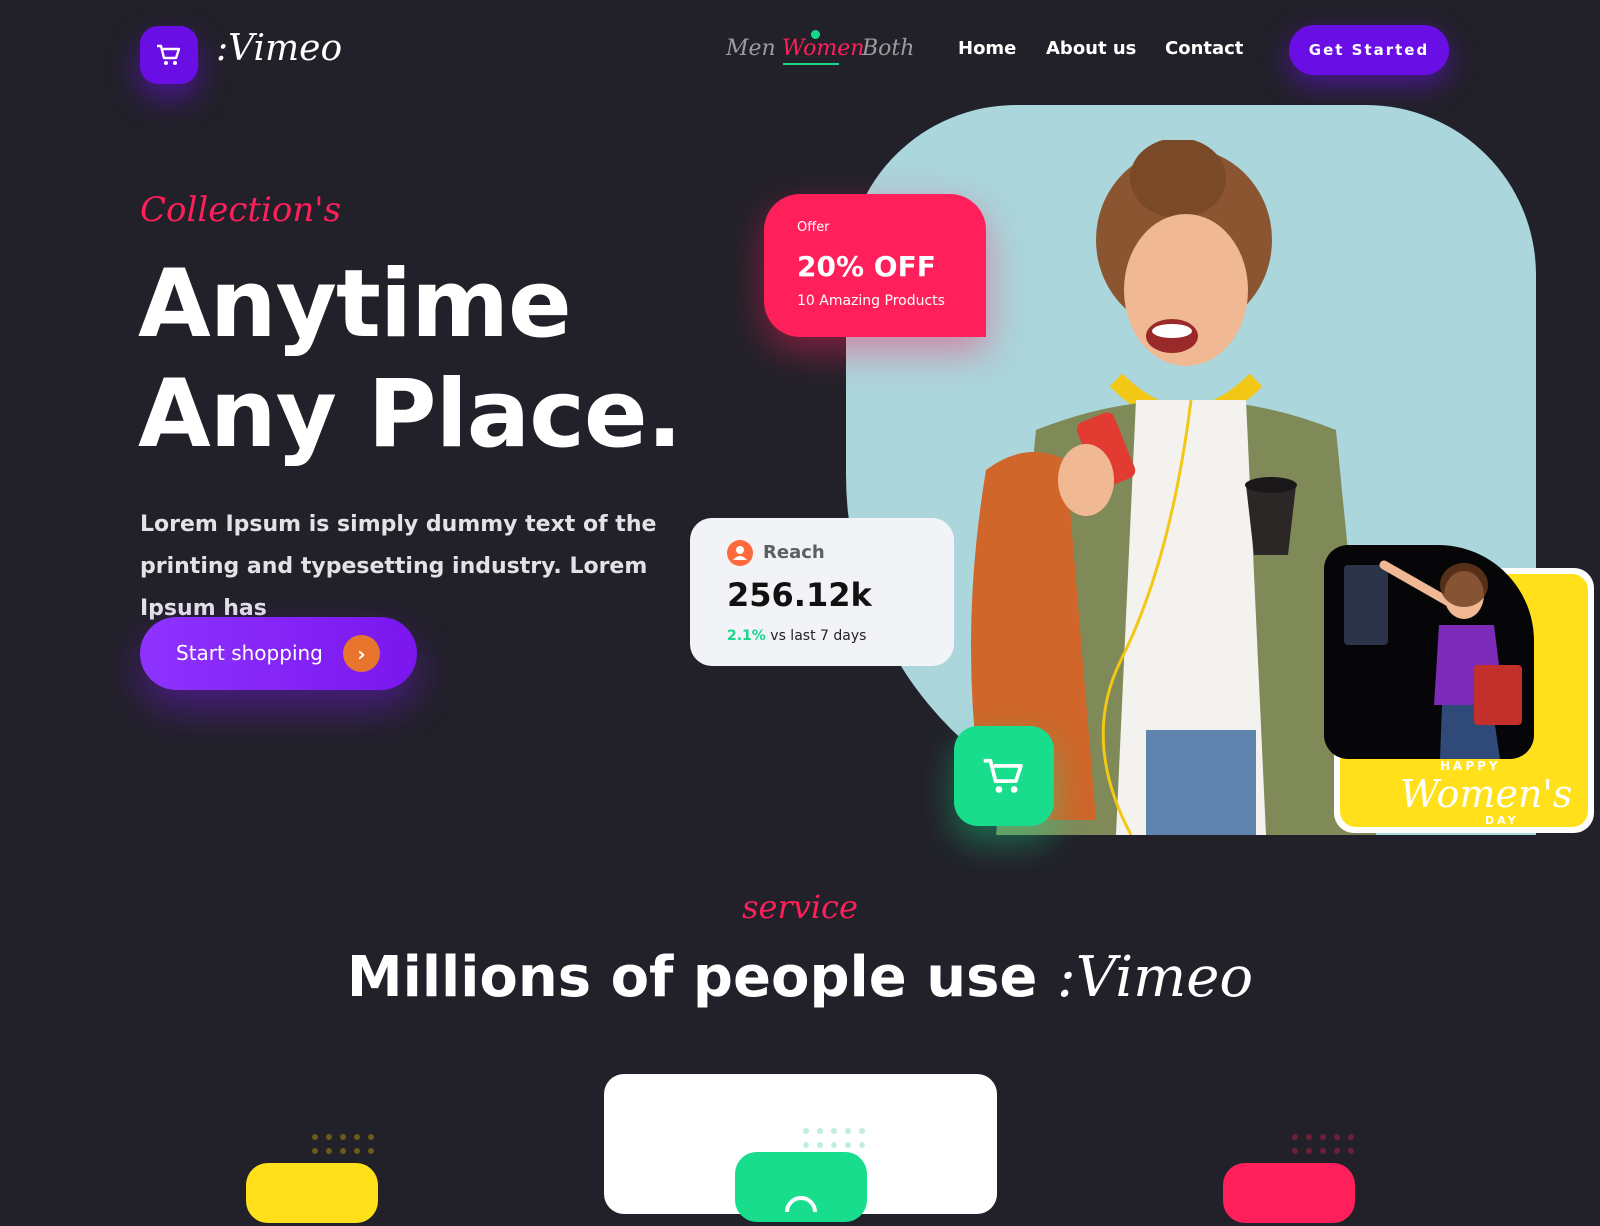 Image resolution: width=1600 pixels, height=1226 pixels. What do you see at coordinates (740, 553) in the screenshot?
I see `user-icon` at bounding box center [740, 553].